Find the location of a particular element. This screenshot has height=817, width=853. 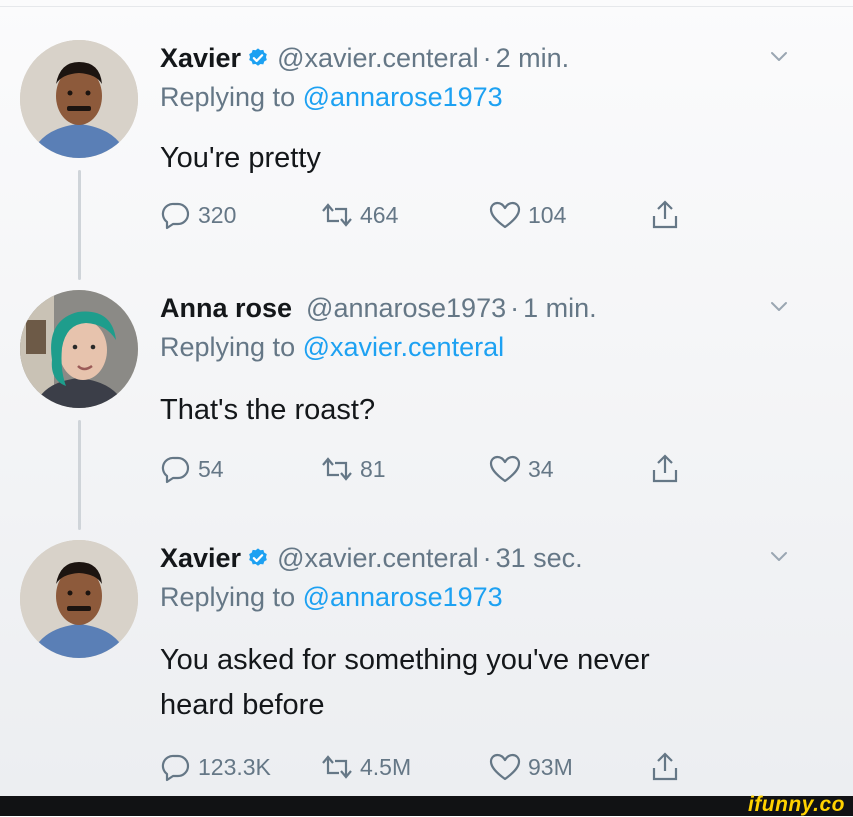

tweet-text: That's the roast? is located at coordinates (267, 410).